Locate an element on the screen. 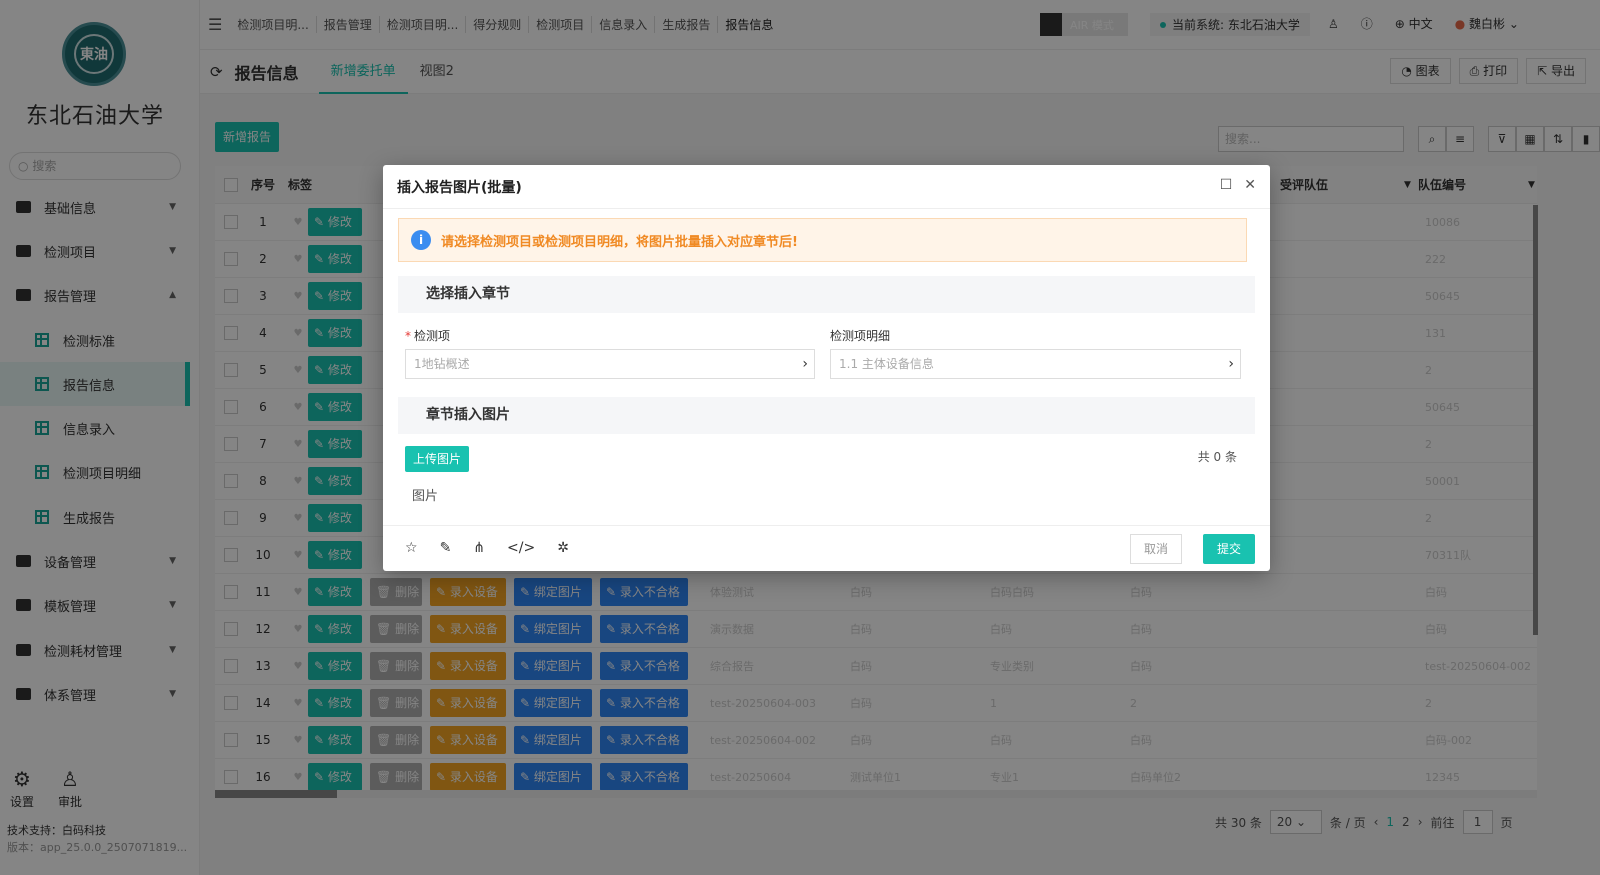 The width and height of the screenshot is (1600, 875). notice-text: 请选择检测项目或检测项目明细，将图片批量插入对应章节后! is located at coordinates (619, 242).